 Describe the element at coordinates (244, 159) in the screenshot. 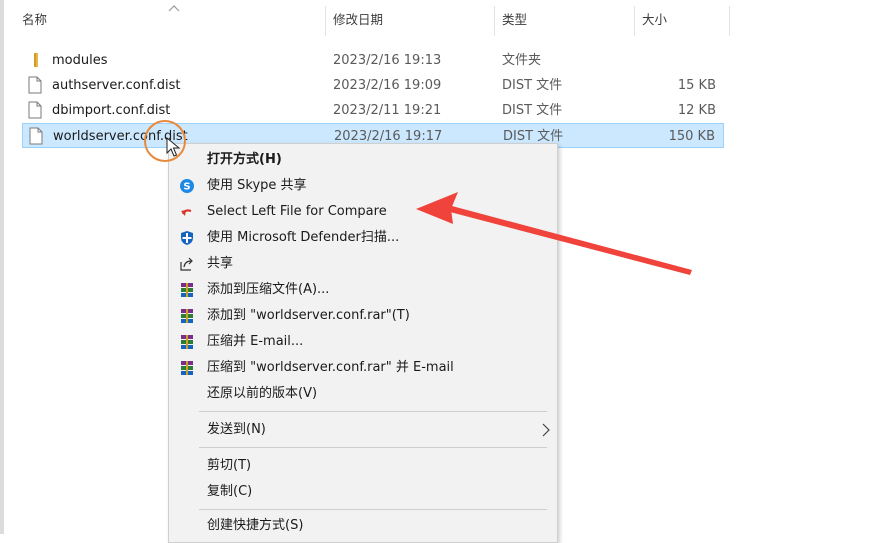

I see `menu-item-label: 打开方式(H)` at that location.